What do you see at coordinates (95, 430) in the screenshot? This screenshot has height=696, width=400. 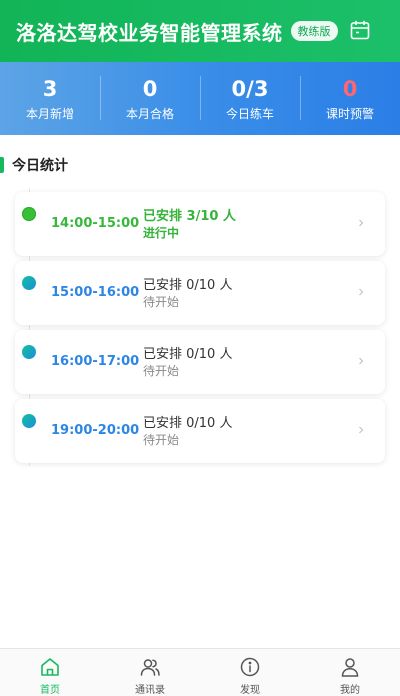 I see `time-slot: 19:00-20:00` at bounding box center [95, 430].